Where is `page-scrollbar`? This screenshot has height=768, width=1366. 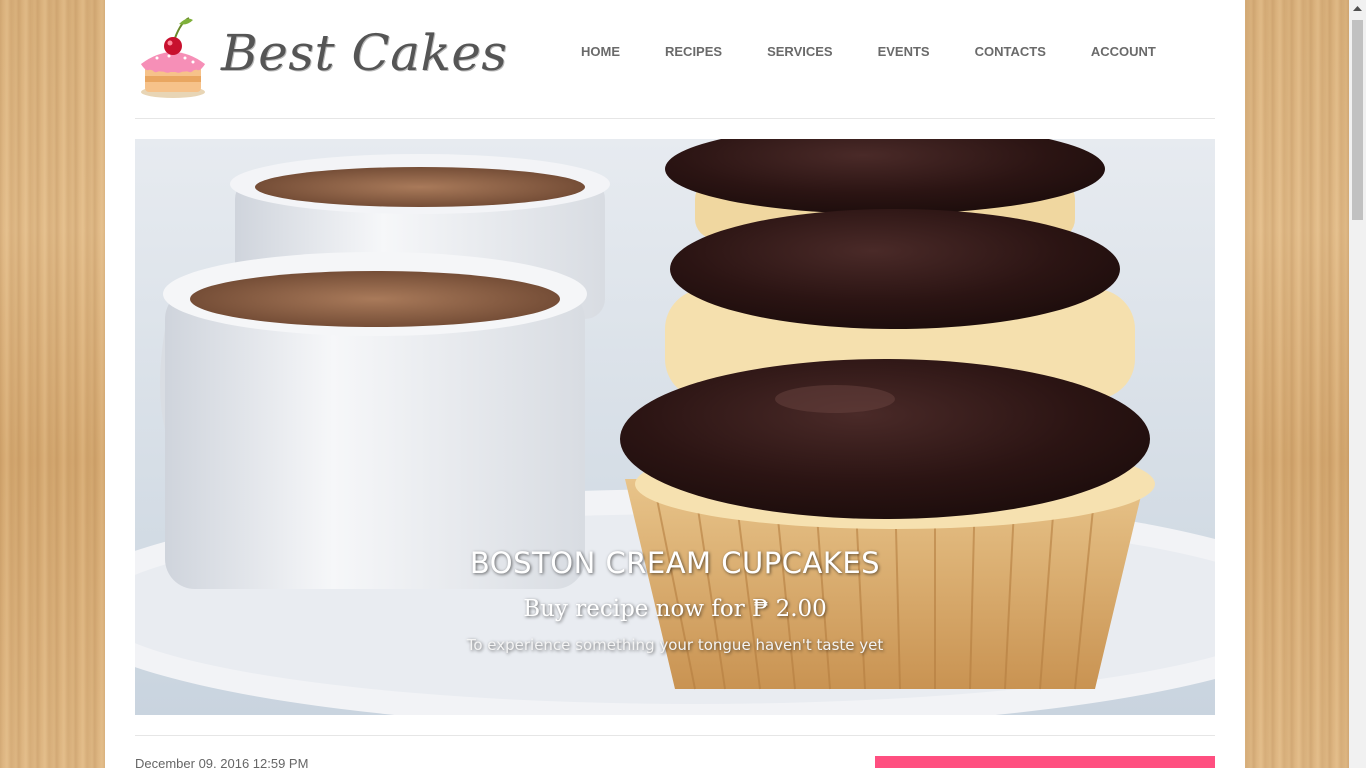
page-scrollbar is located at coordinates (1357, 384).